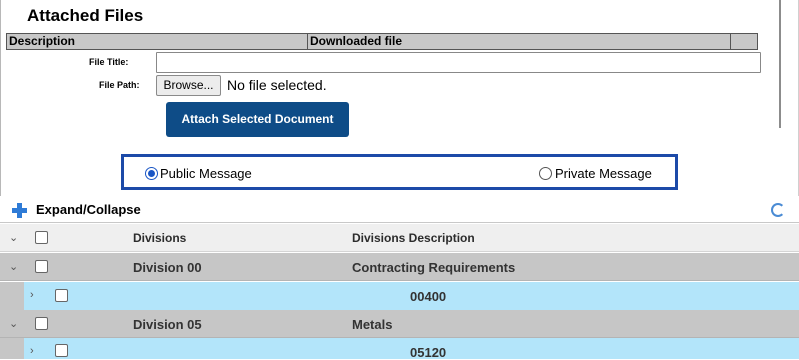 This screenshot has width=799, height=360. What do you see at coordinates (157, 41) in the screenshot?
I see `column-description: Description` at bounding box center [157, 41].